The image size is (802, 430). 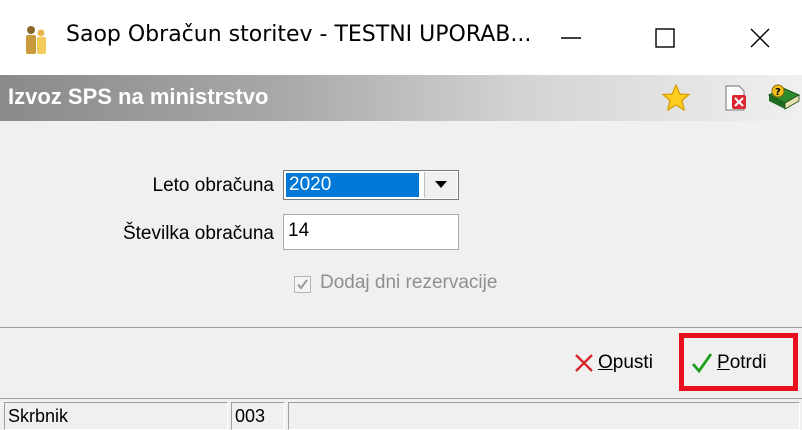 I want to click on cancel-button: Opusti, so click(x=613, y=363).